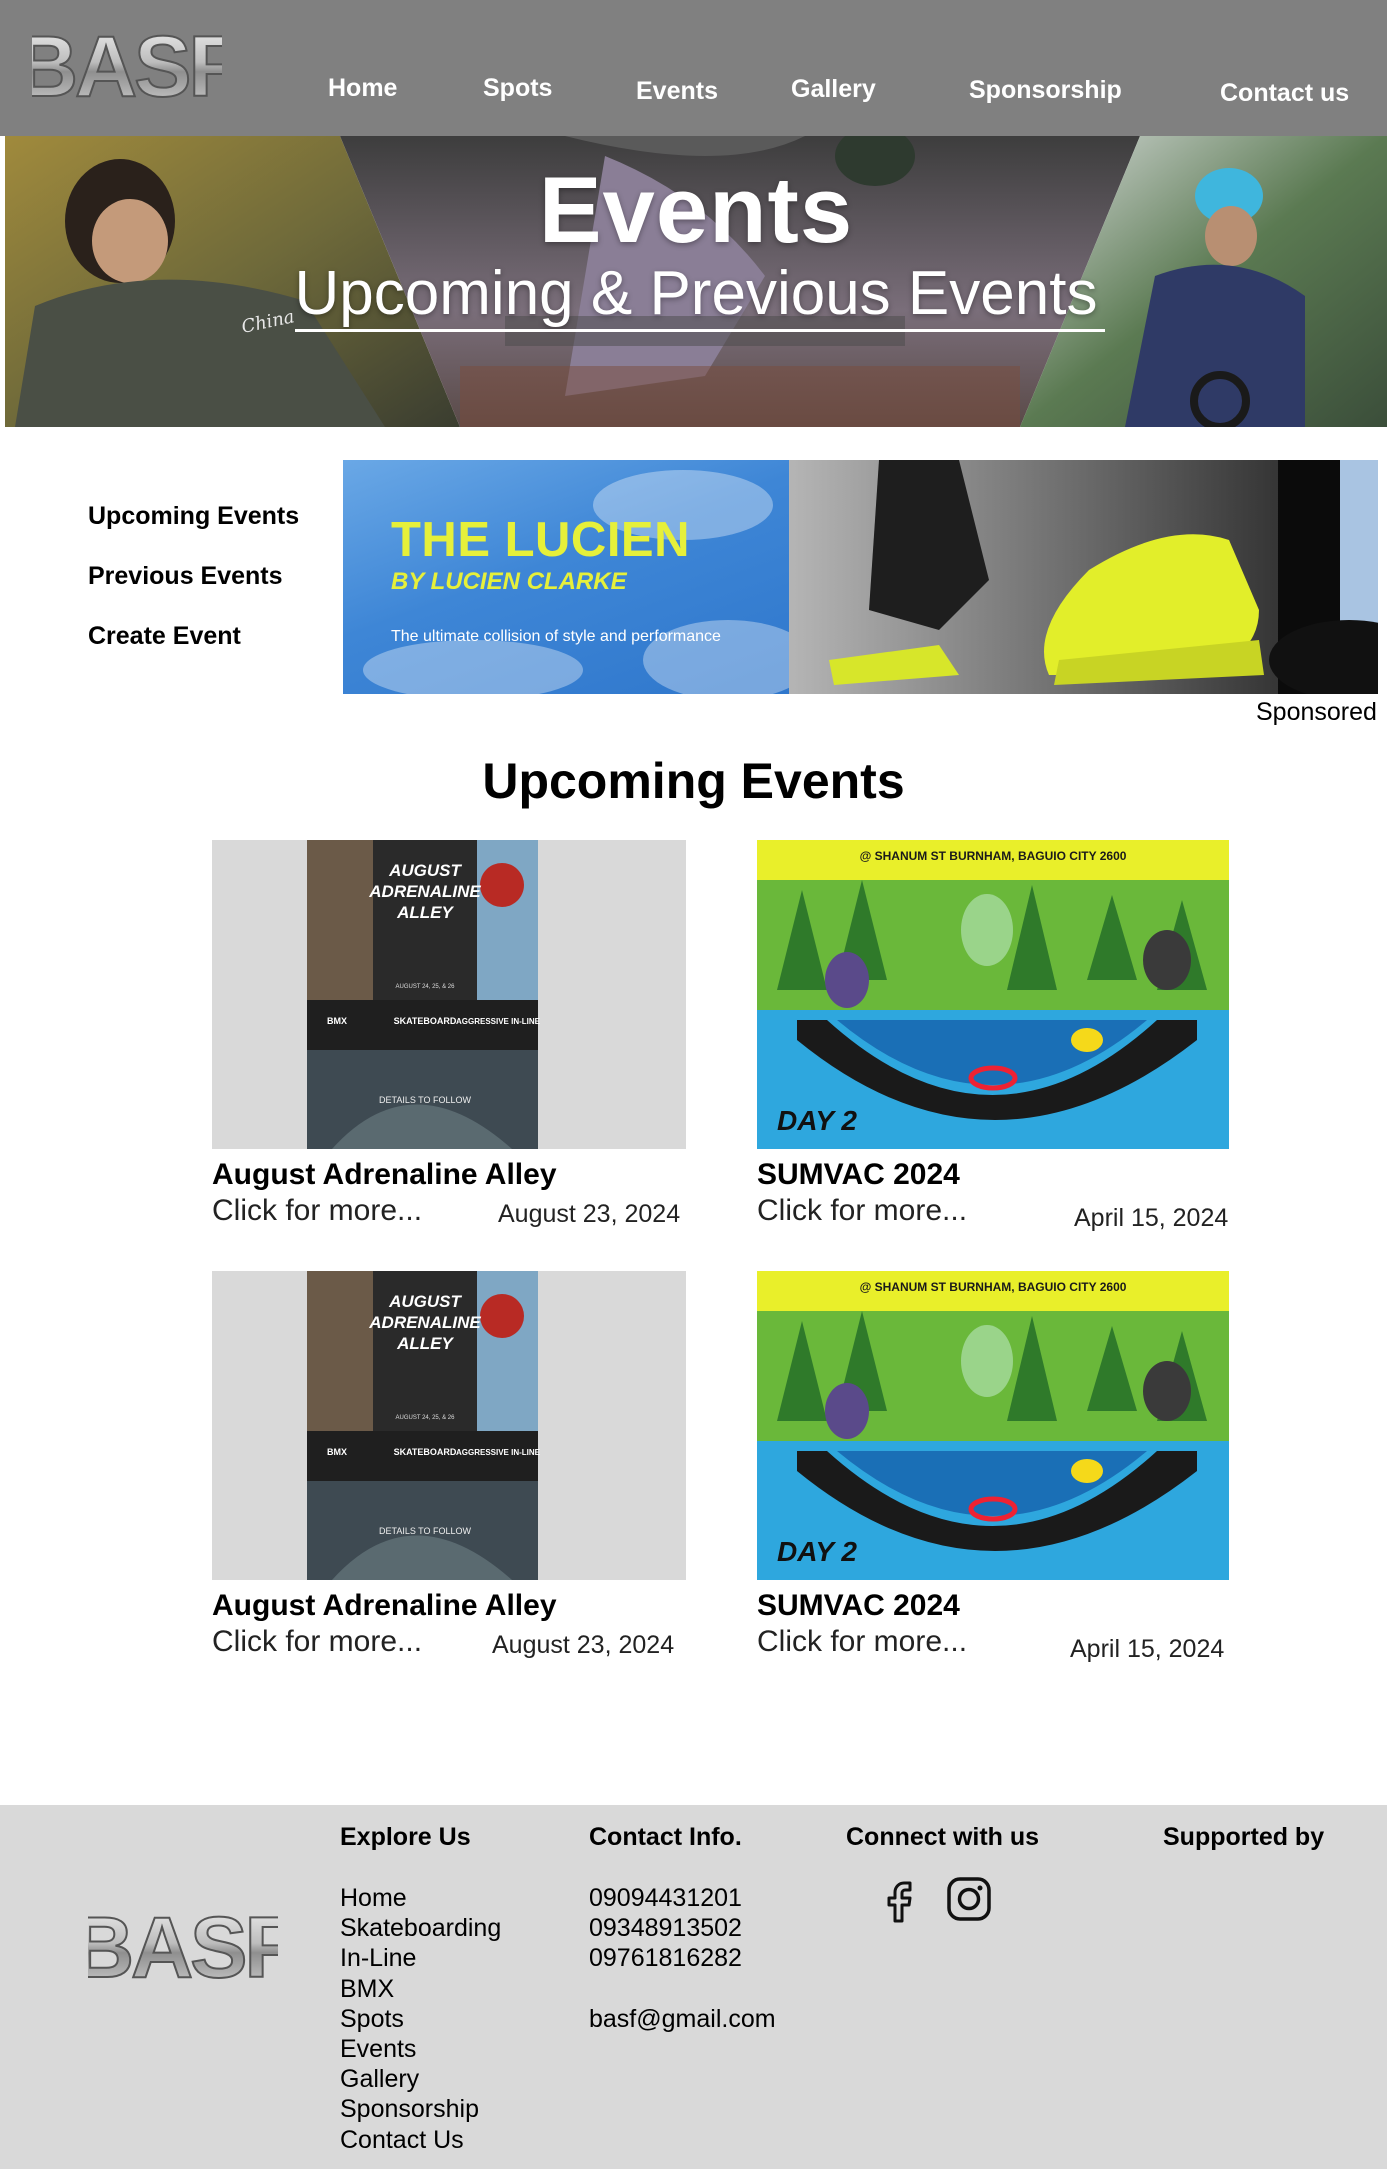  I want to click on footer-link-spots: Spots, so click(420, 2019).